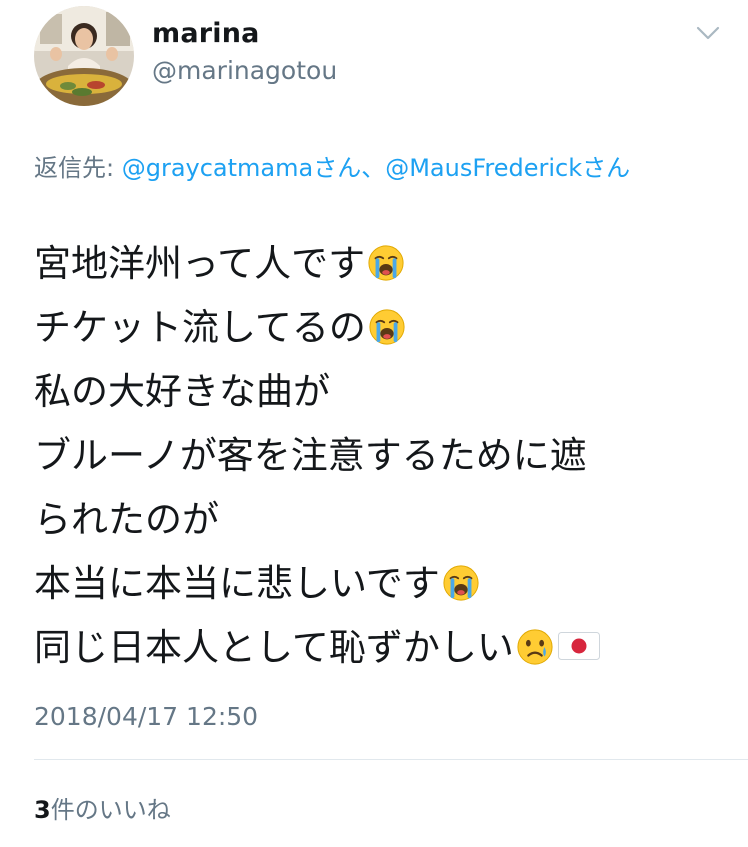 The image size is (748, 847). What do you see at coordinates (349, 168) in the screenshot?
I see `mention-suffix: さん、` at bounding box center [349, 168].